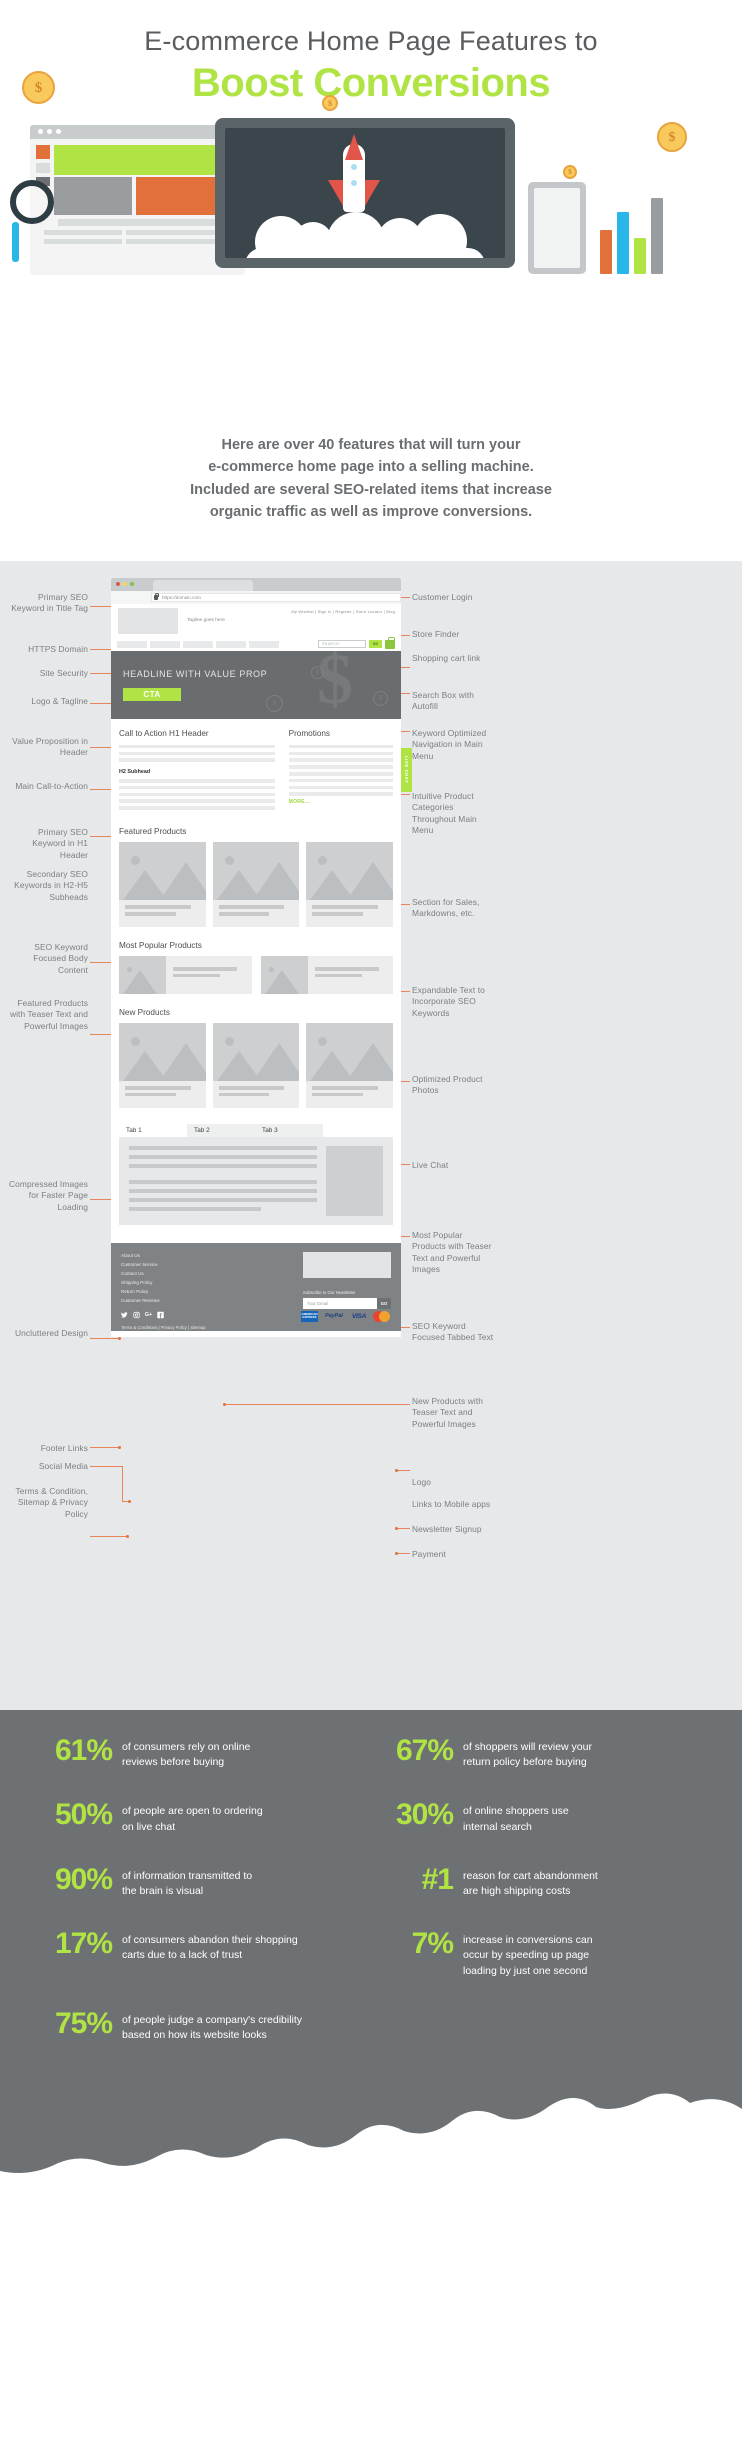 This screenshot has height=2442, width=742. What do you see at coordinates (203, 585) in the screenshot?
I see `browser-tab` at bounding box center [203, 585].